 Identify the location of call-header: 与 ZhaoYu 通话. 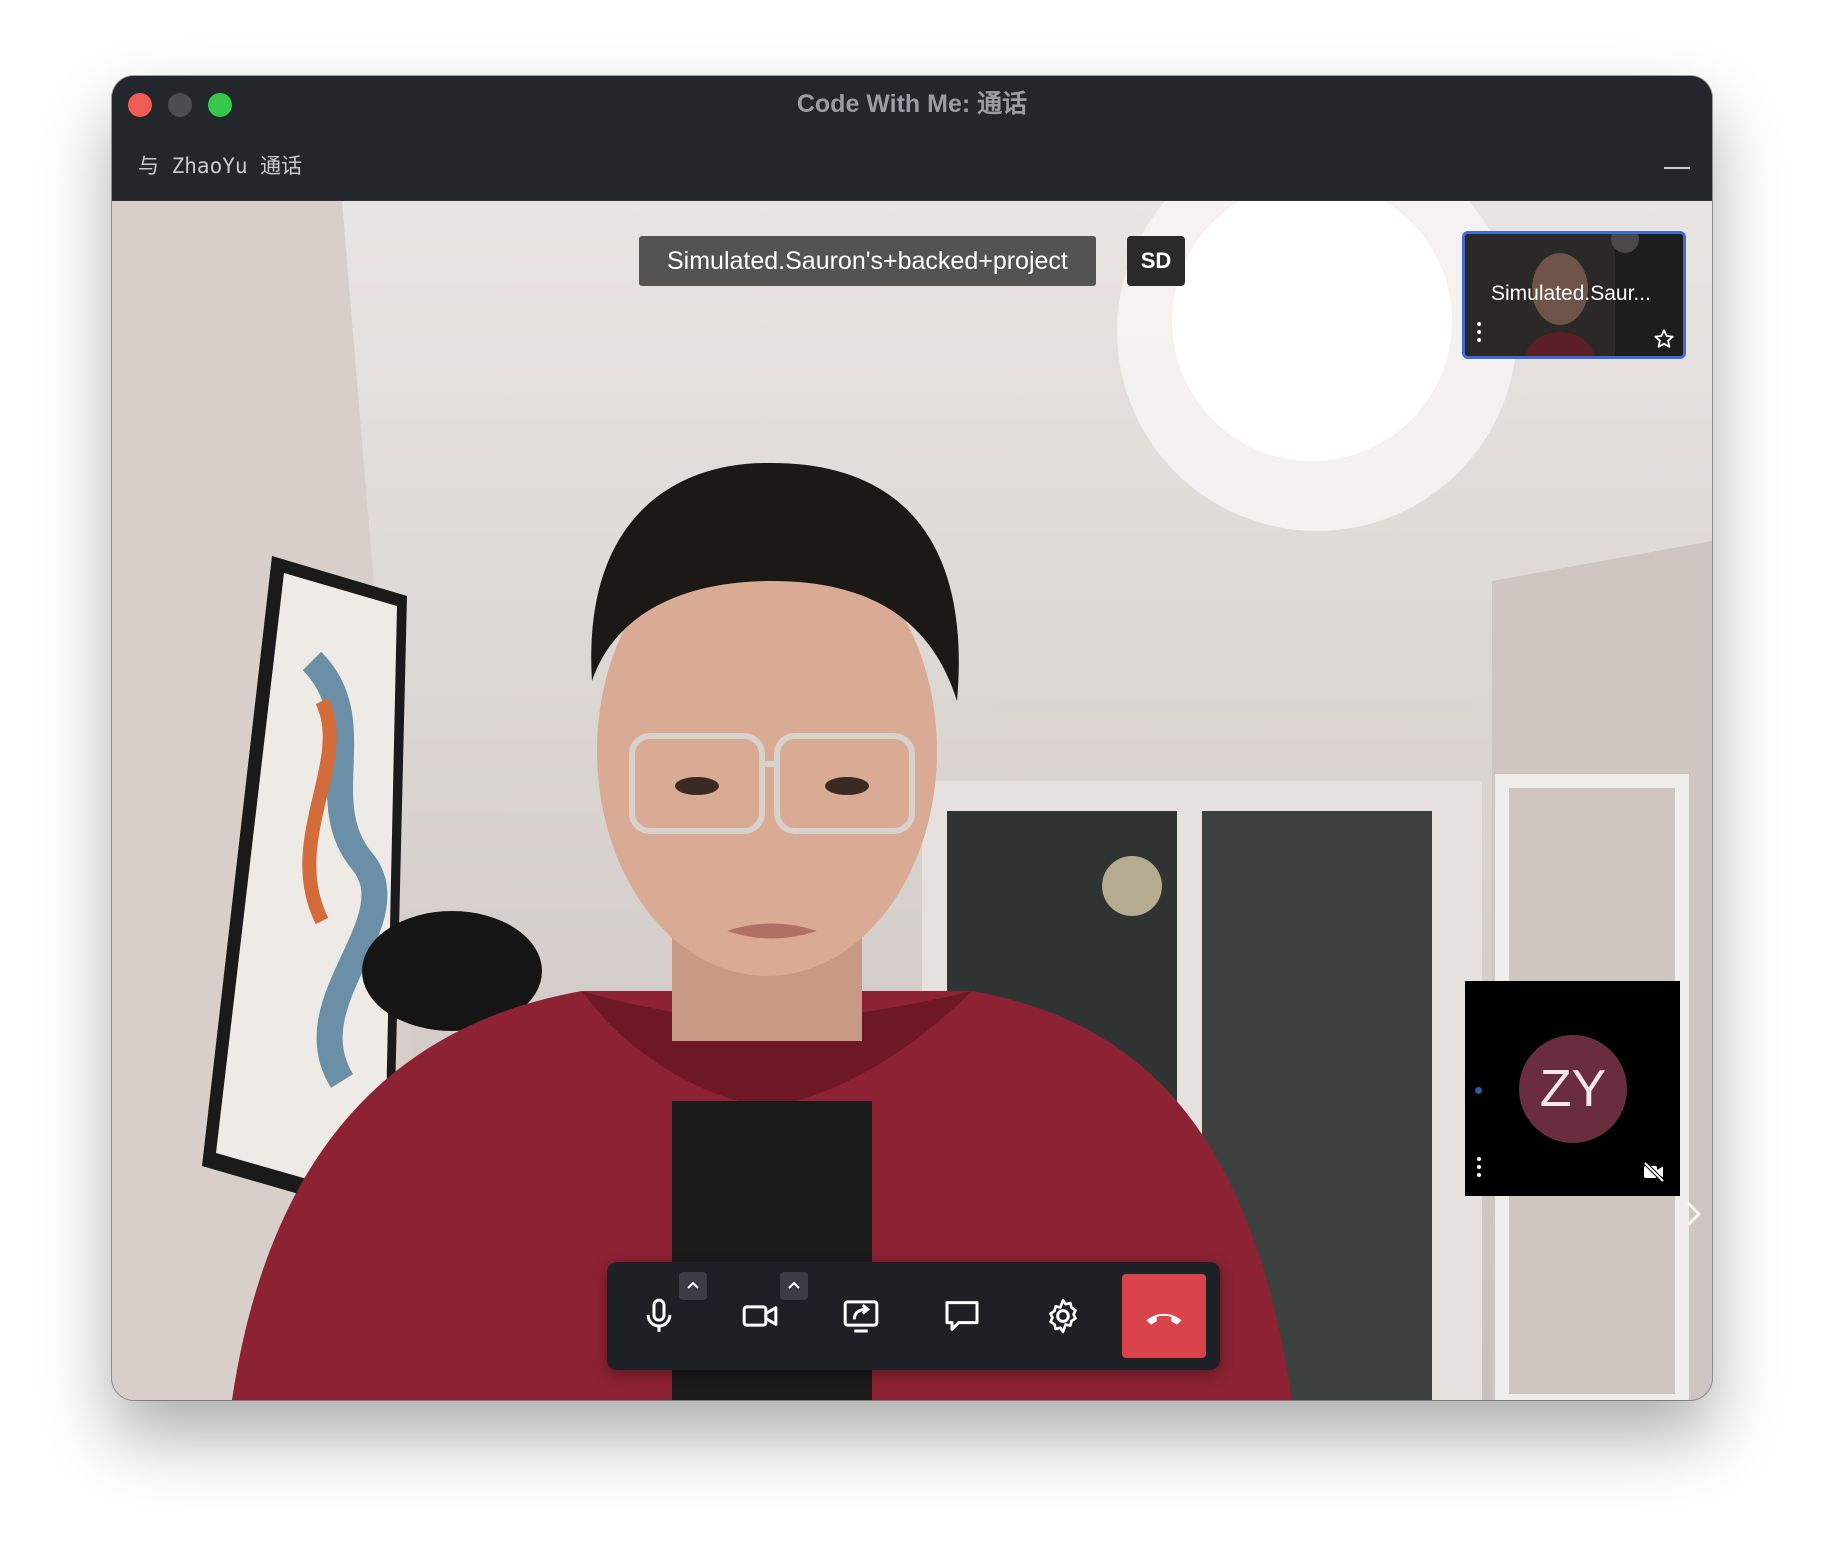
(912, 166).